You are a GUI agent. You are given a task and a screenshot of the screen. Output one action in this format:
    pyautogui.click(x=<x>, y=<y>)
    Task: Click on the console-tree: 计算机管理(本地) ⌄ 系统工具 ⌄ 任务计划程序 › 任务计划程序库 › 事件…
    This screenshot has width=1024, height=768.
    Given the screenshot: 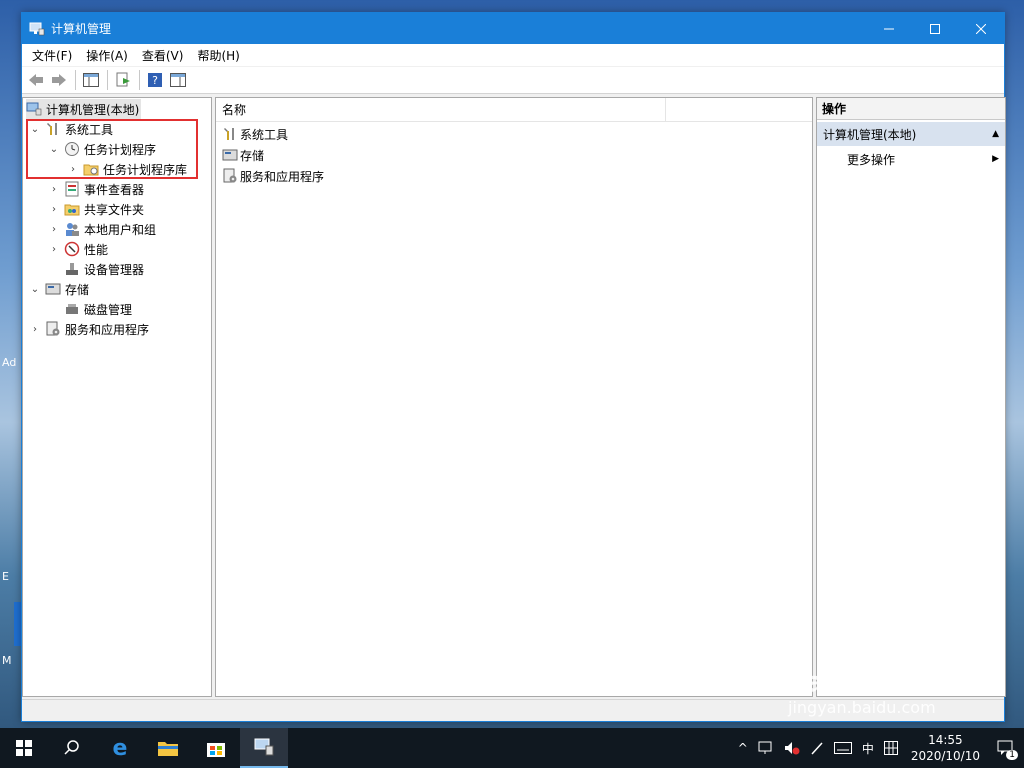 What is the action you would take?
    pyautogui.click(x=117, y=397)
    